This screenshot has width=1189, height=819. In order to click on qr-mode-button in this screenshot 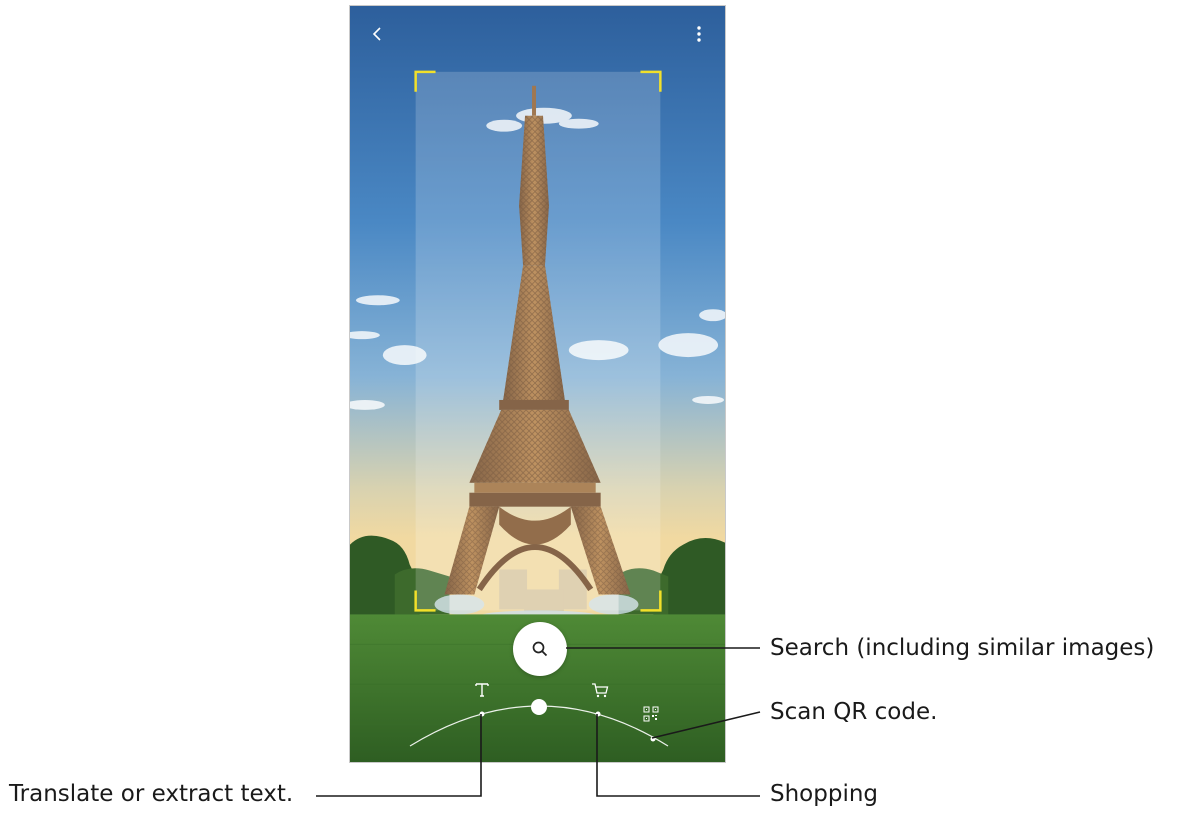, I will do `click(651, 714)`.